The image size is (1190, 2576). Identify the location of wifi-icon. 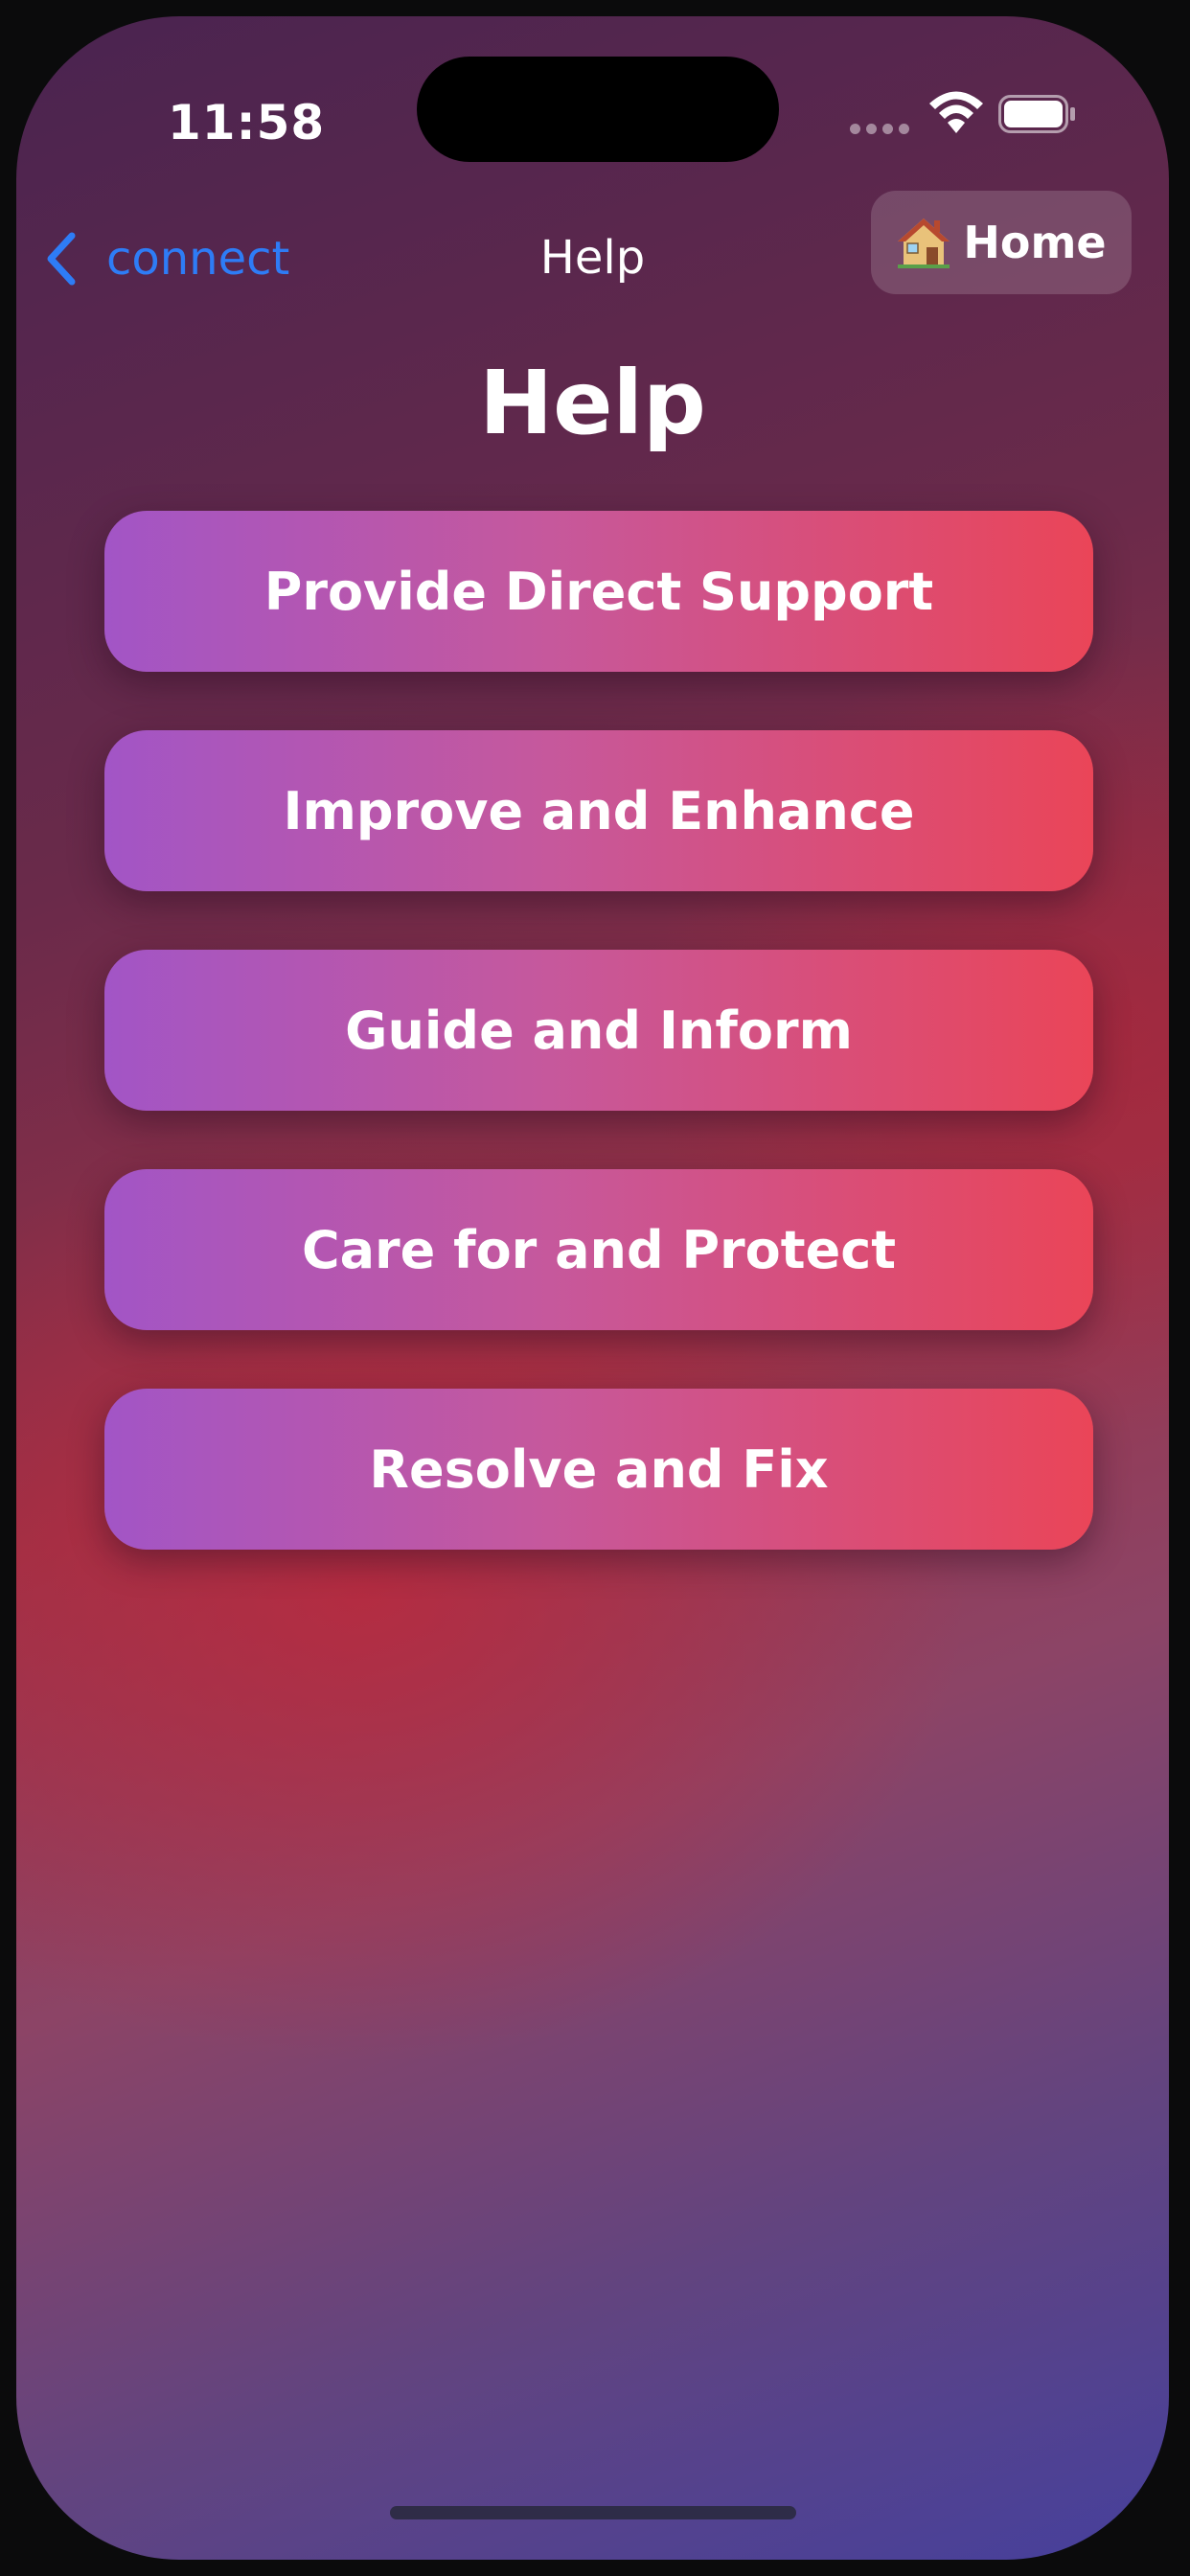
(956, 112).